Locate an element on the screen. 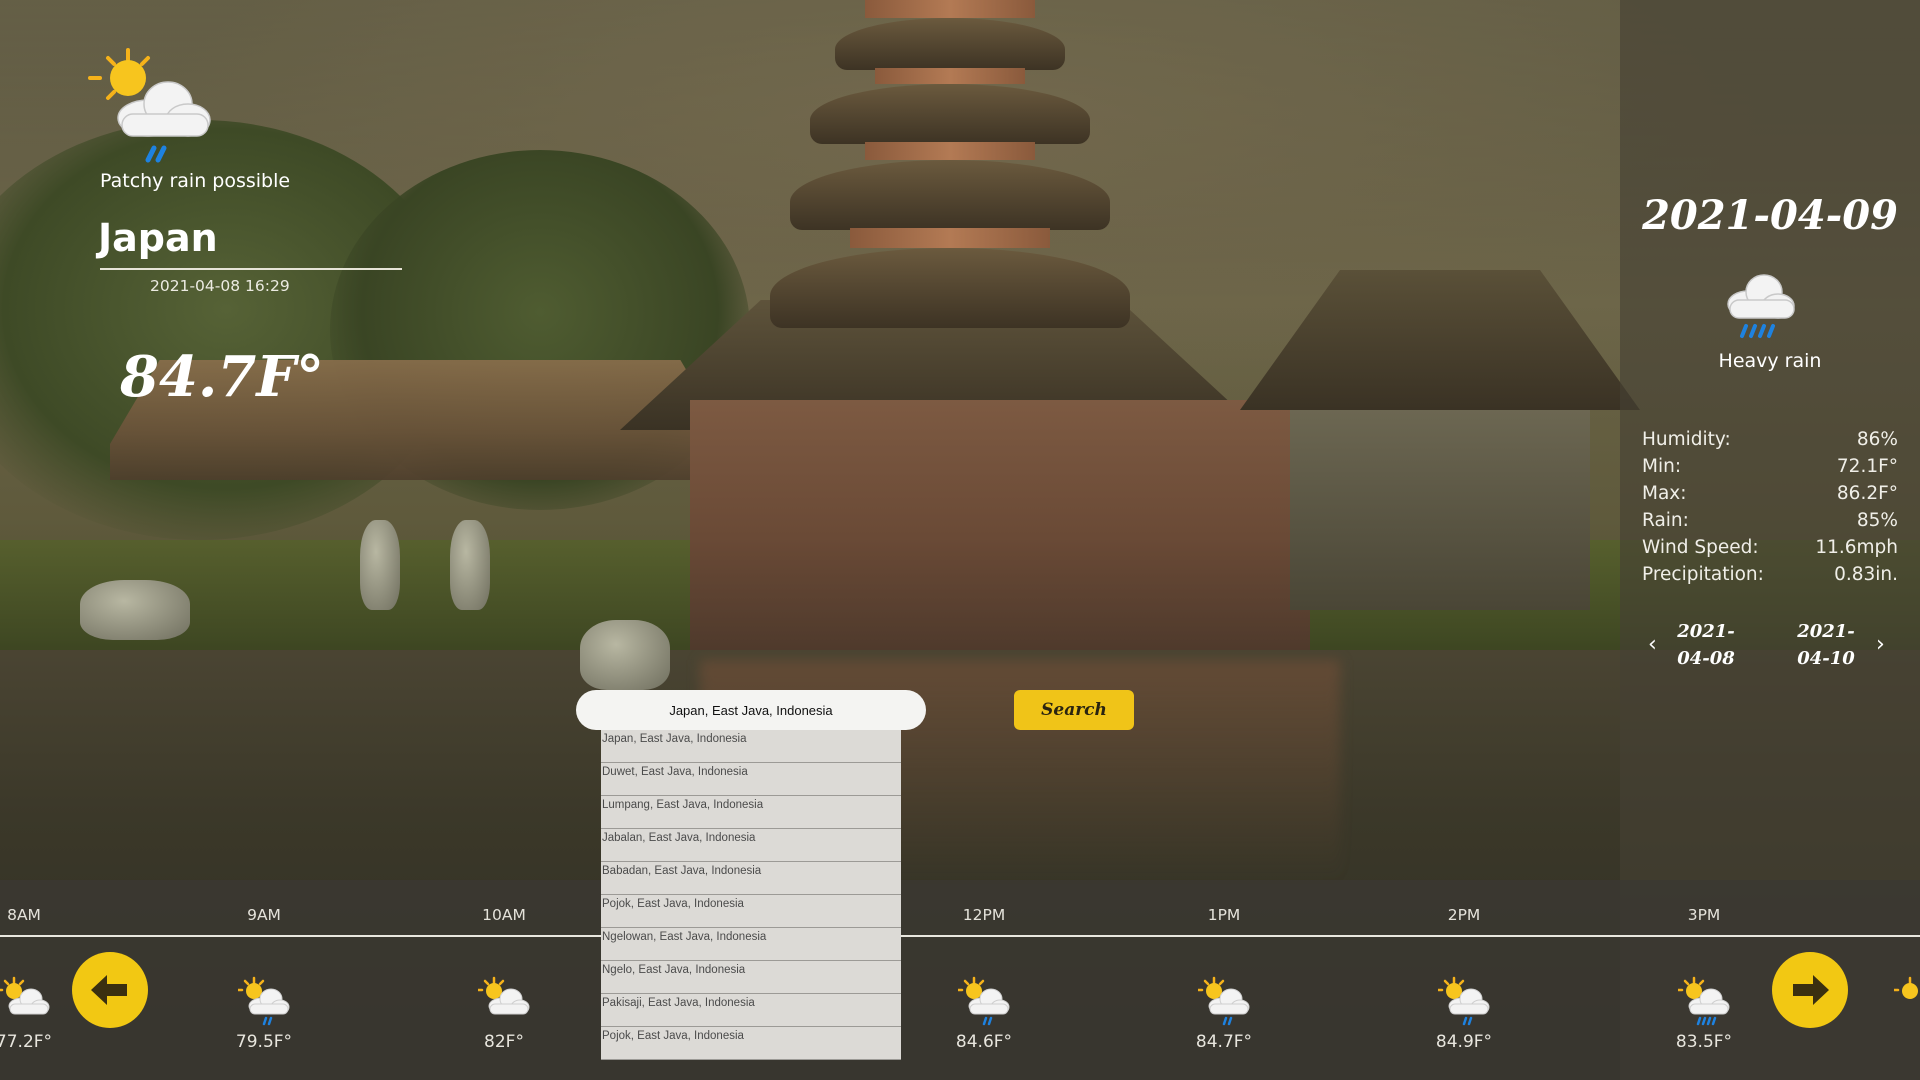 Image resolution: width=1920 pixels, height=1080 pixels. suggestion-item: Japan, East Java, Indonesia is located at coordinates (751, 746).